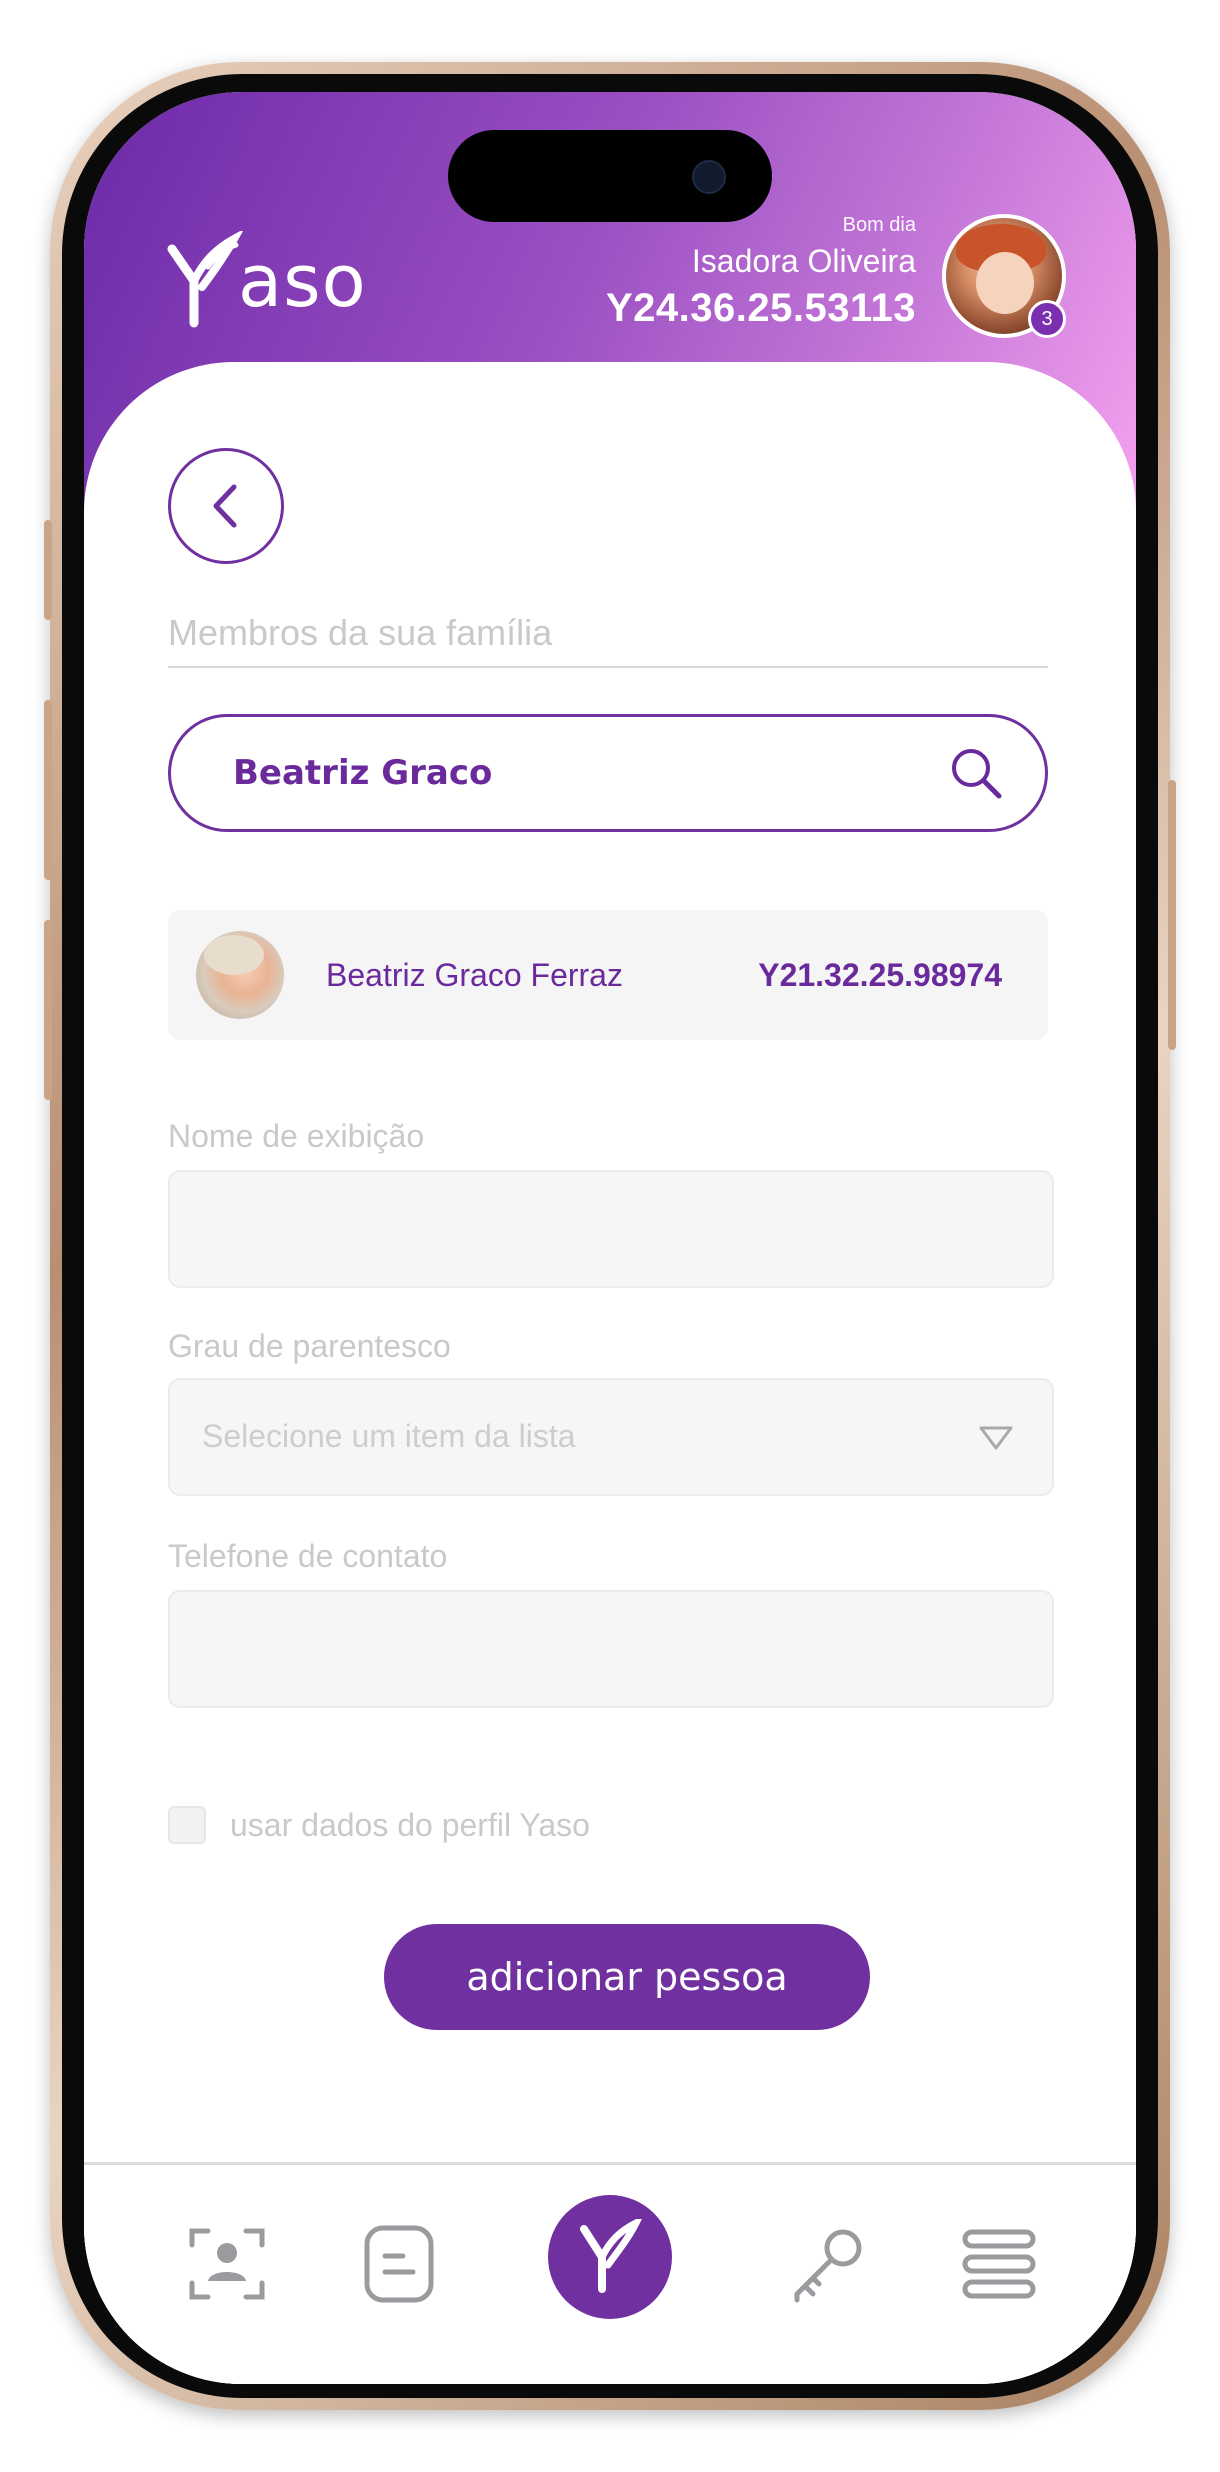  I want to click on nav-keys, so click(829, 2264).